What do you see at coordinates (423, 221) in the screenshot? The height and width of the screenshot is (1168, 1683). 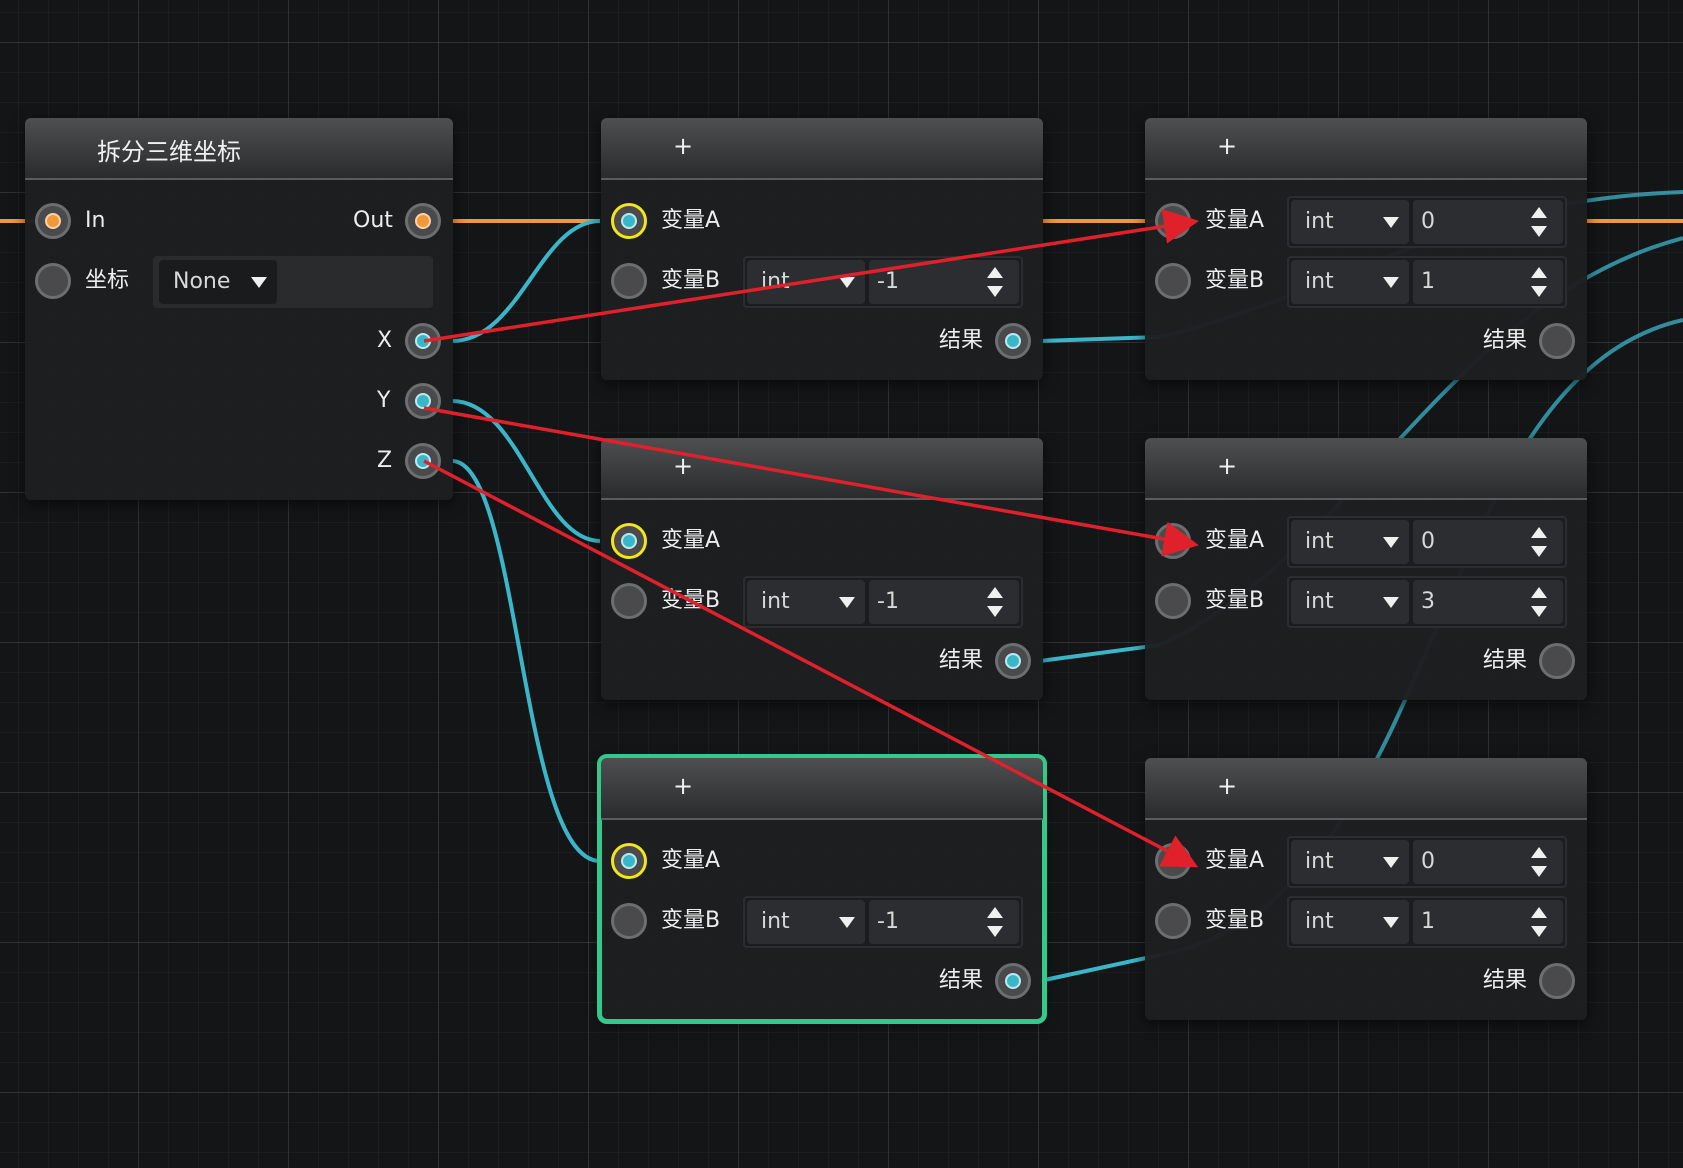 I see `exec-out-port` at bounding box center [423, 221].